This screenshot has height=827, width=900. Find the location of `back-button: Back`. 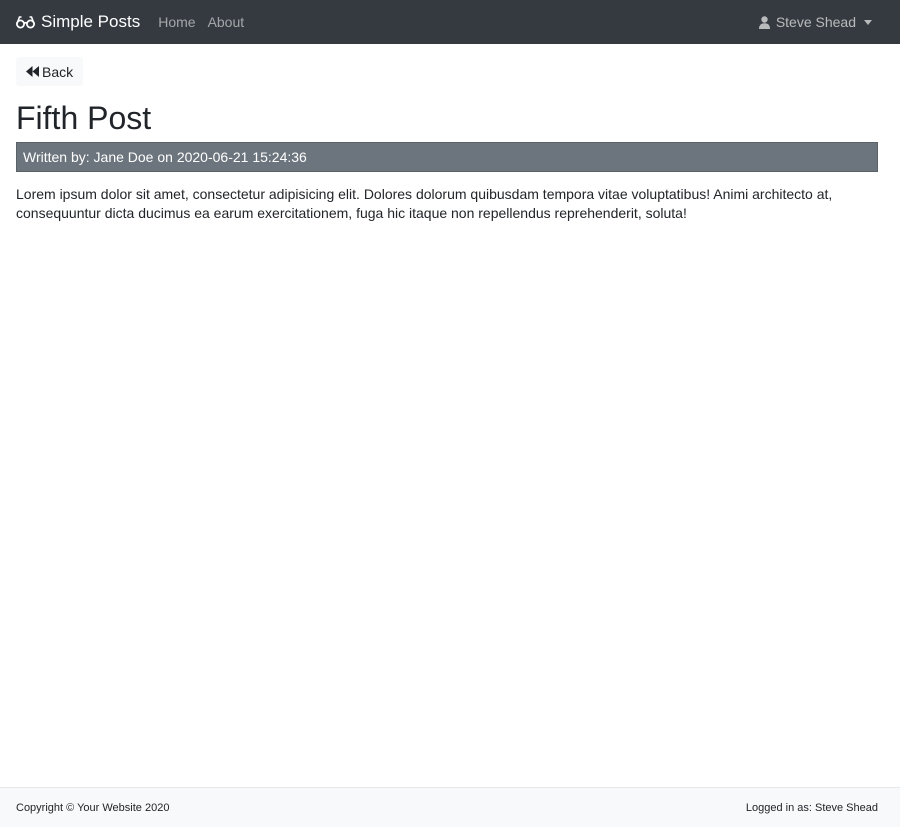

back-button: Back is located at coordinates (50, 71).